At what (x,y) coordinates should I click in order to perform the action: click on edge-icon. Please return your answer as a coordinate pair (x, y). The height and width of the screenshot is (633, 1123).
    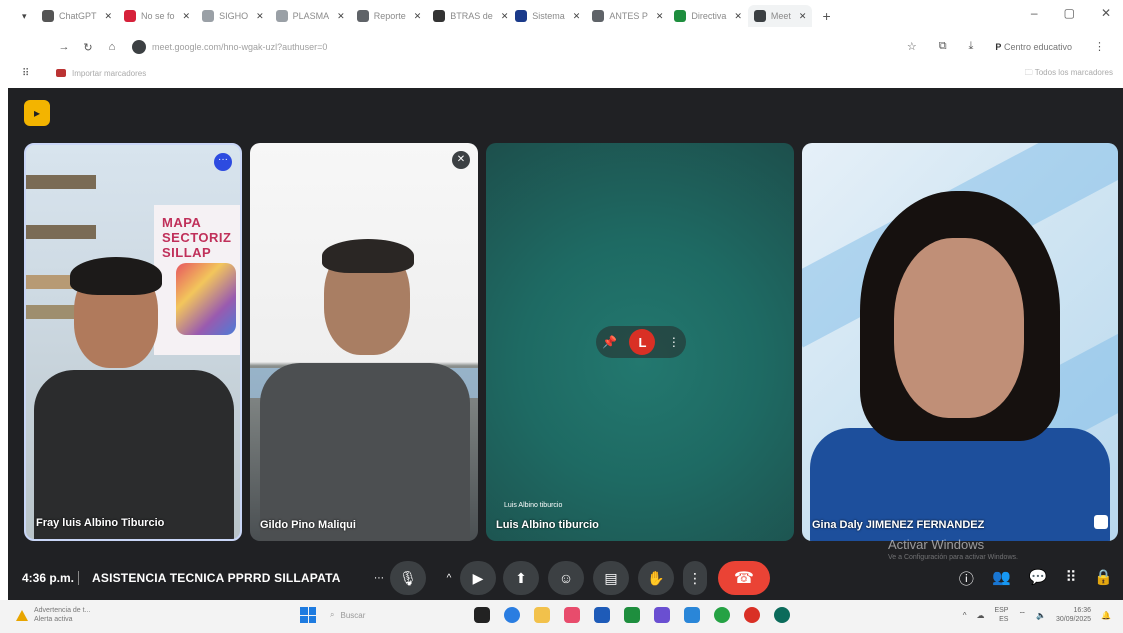
    Looking at the image, I should click on (512, 615).